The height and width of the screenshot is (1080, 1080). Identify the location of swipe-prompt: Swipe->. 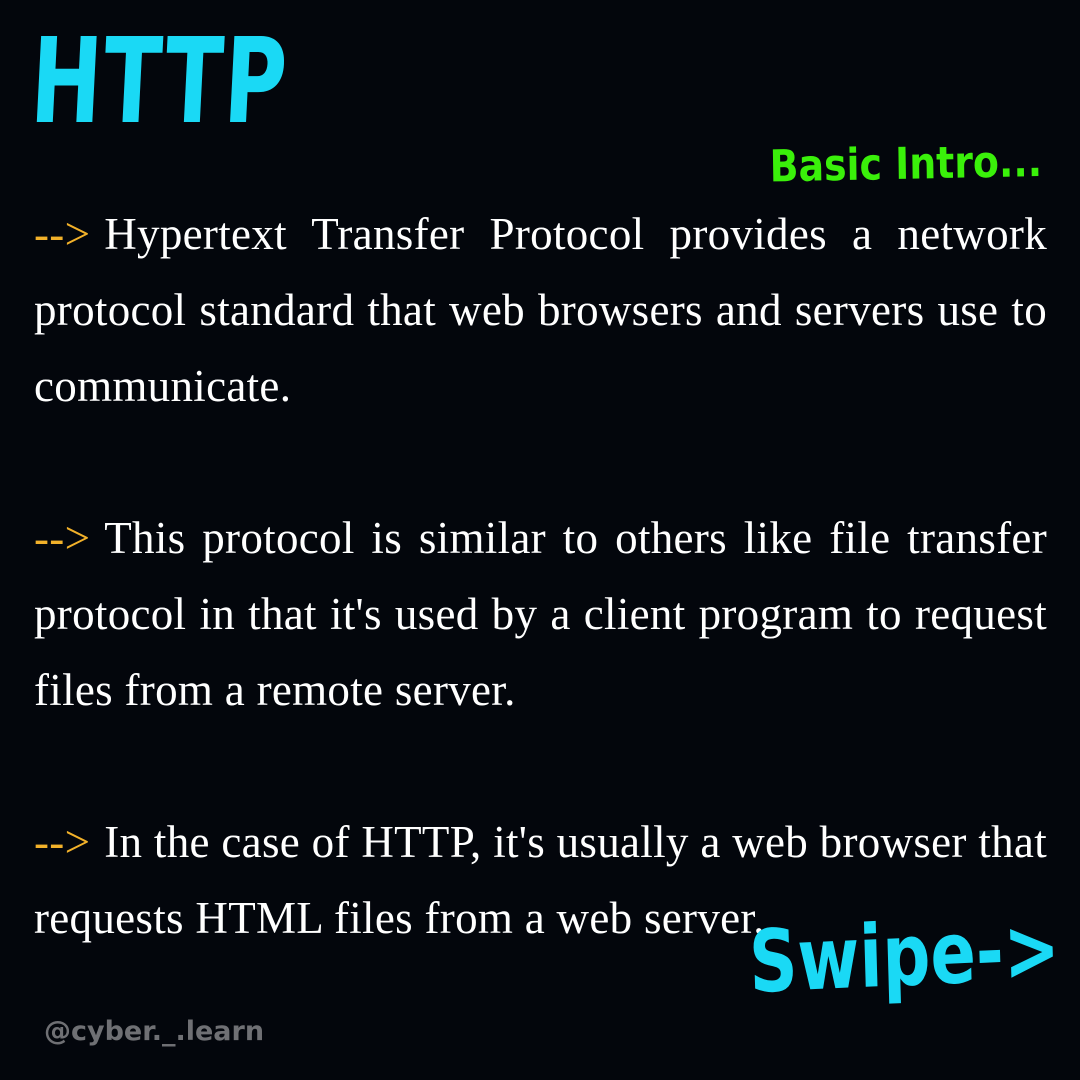
(904, 956).